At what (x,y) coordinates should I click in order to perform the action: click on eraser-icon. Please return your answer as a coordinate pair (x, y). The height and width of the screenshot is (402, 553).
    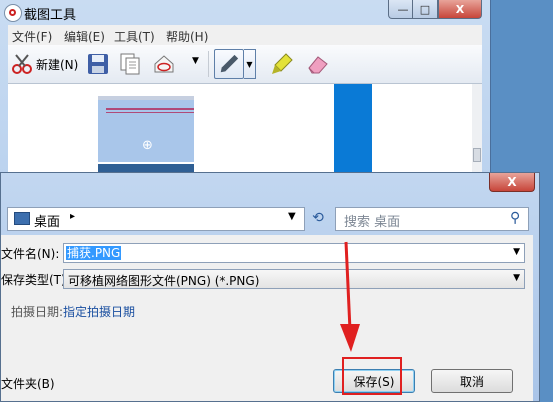
    Looking at the image, I should click on (318, 64).